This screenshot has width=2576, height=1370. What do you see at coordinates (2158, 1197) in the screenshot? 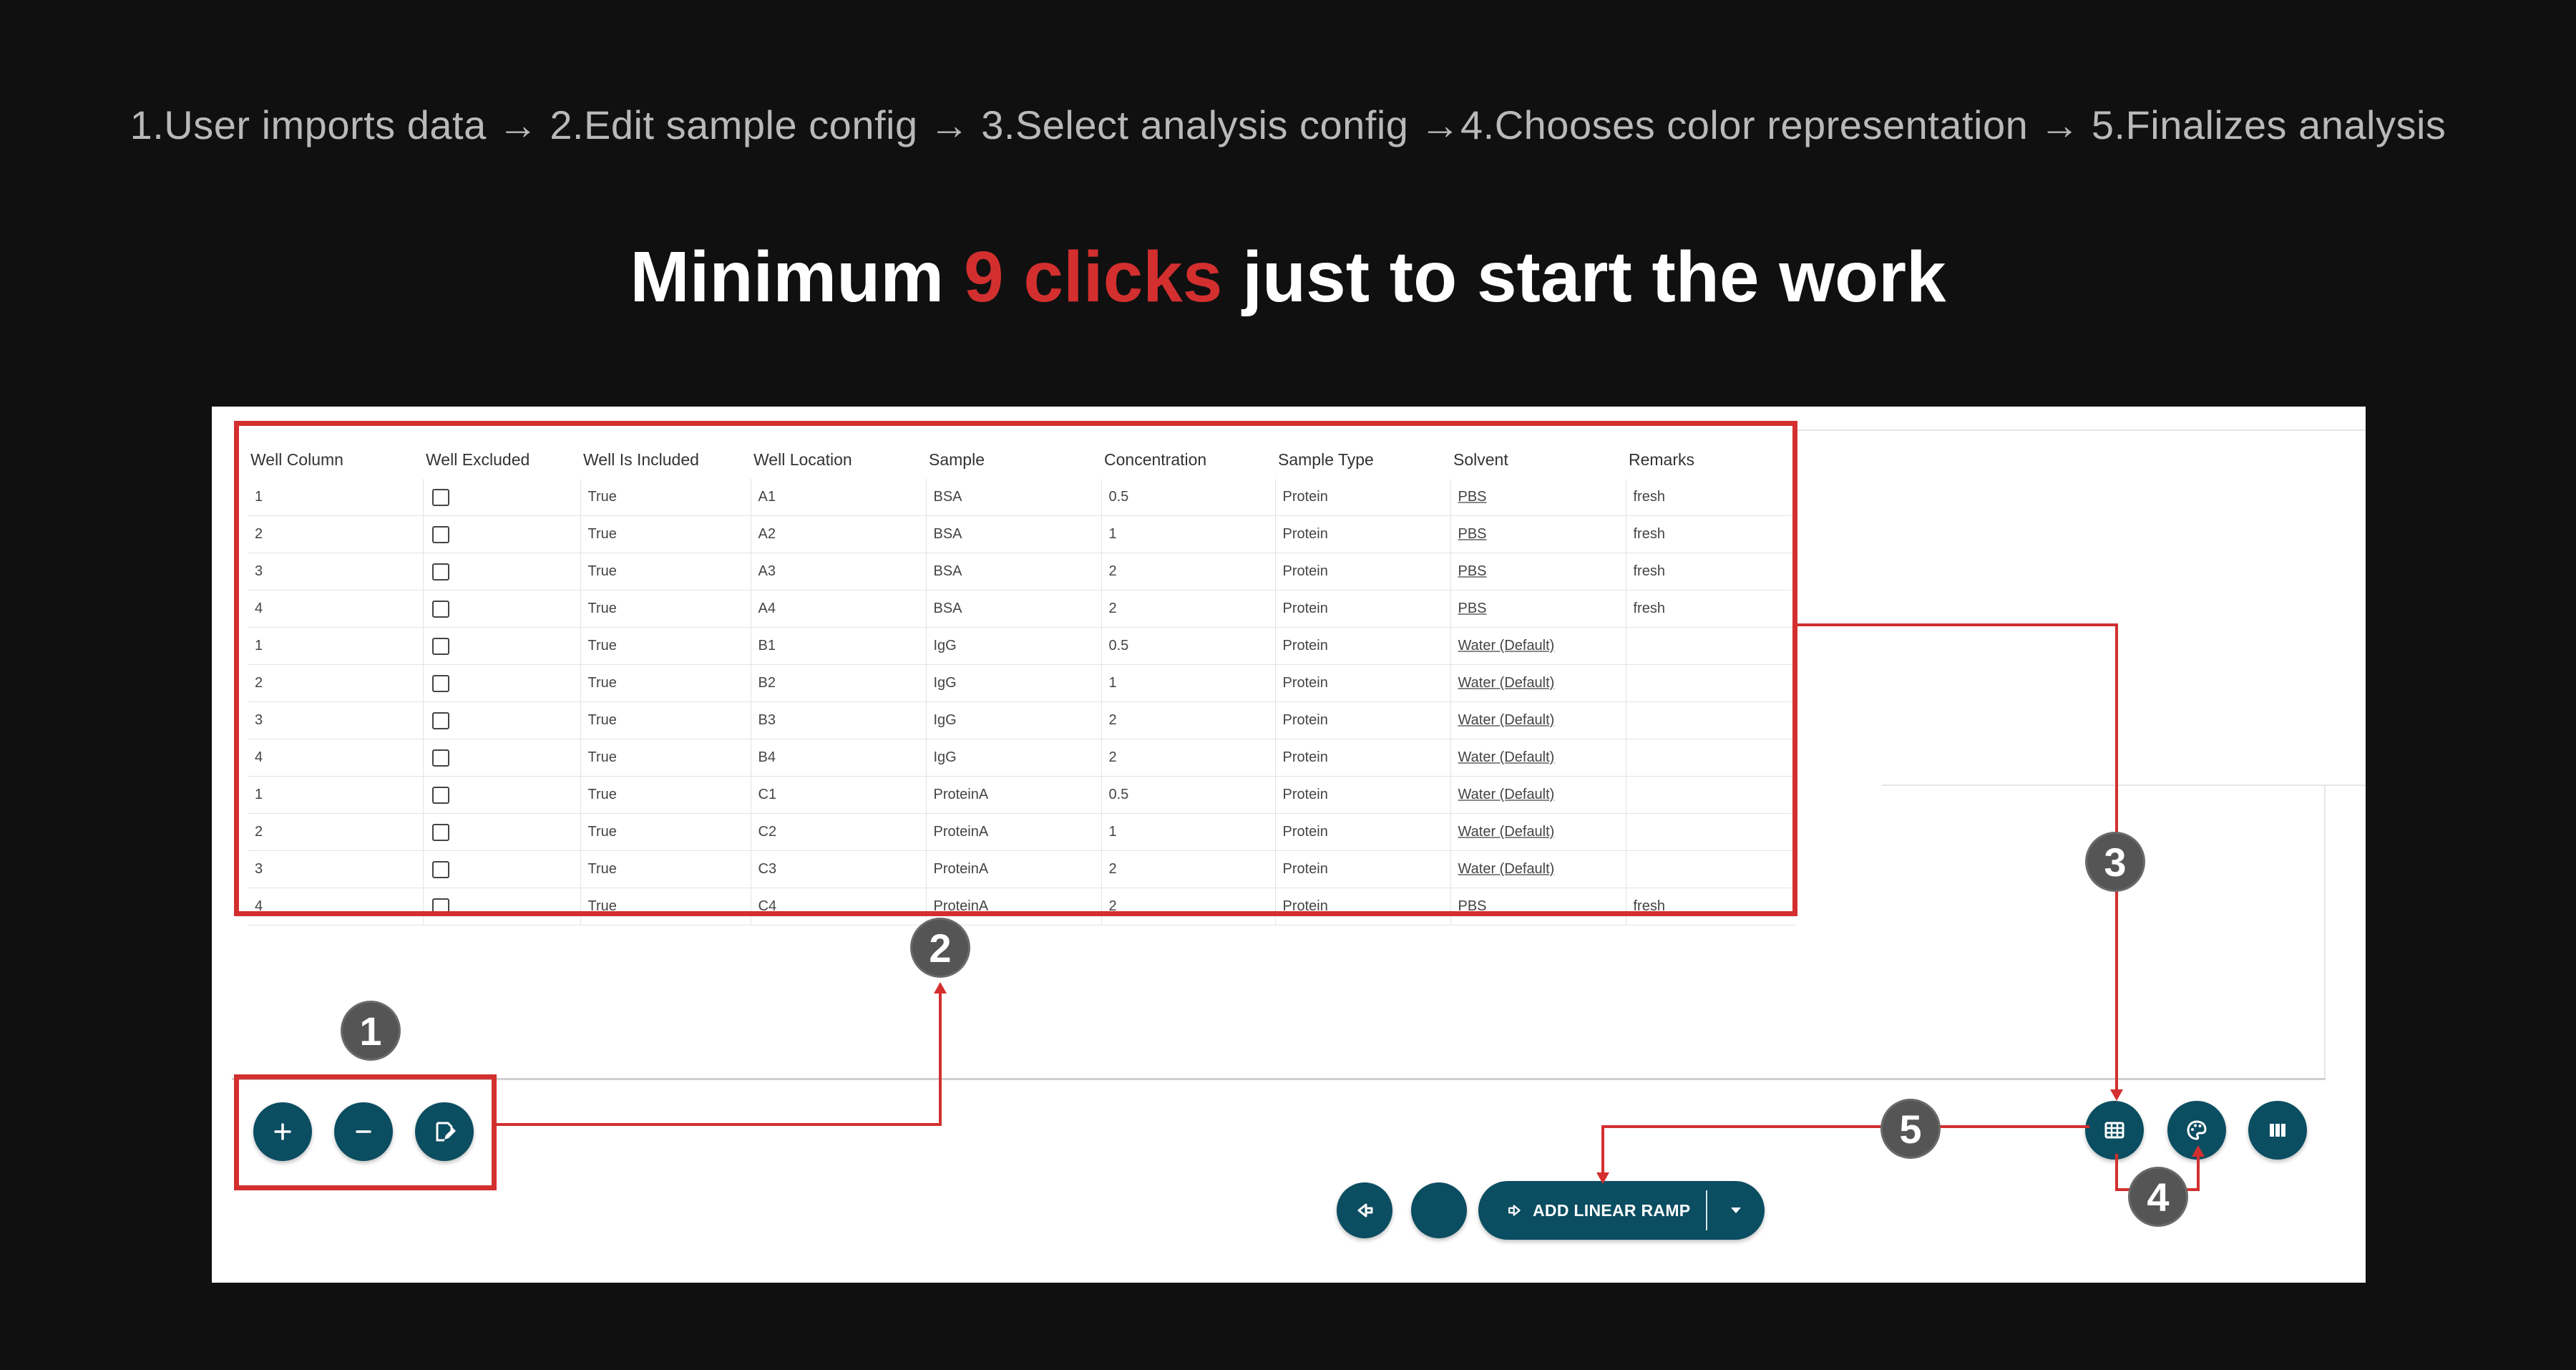
I see `step-badge-4: 4` at bounding box center [2158, 1197].